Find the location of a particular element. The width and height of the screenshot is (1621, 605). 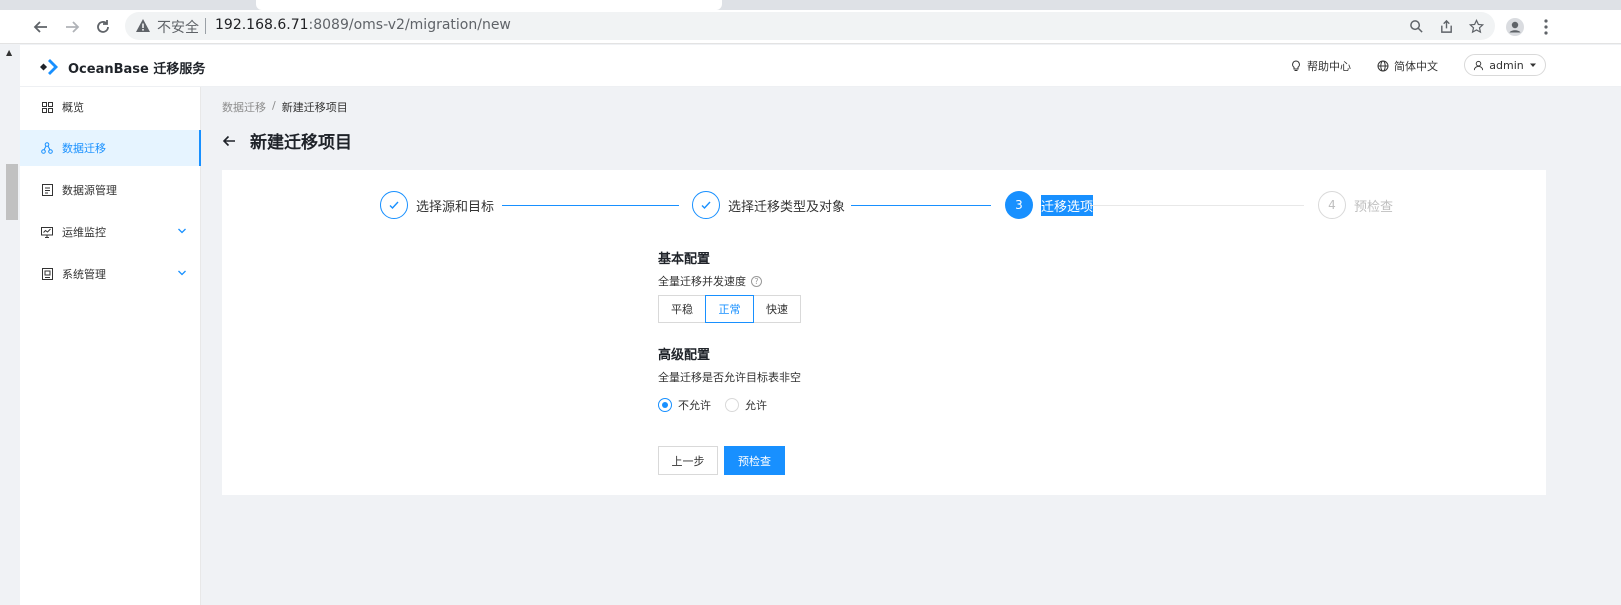

speed-field-label: 全量迁移并发速度 ? is located at coordinates (710, 281).